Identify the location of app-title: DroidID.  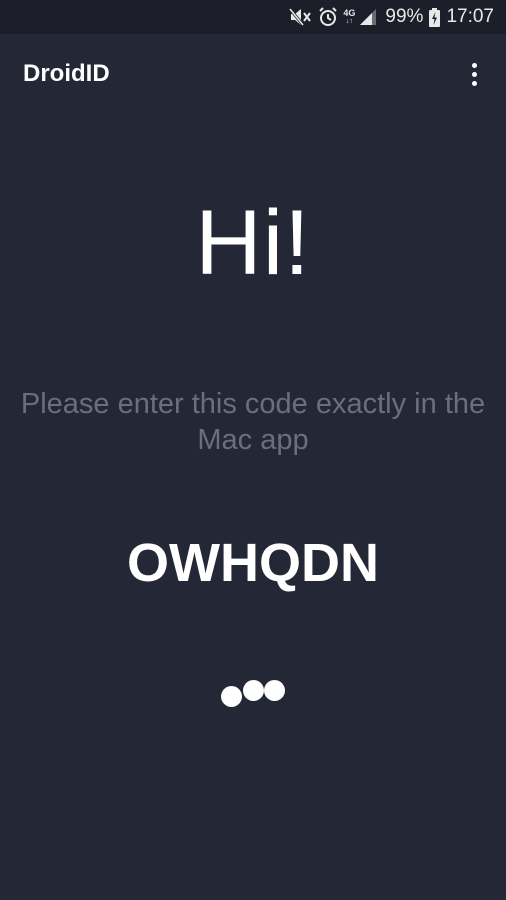
(66, 73).